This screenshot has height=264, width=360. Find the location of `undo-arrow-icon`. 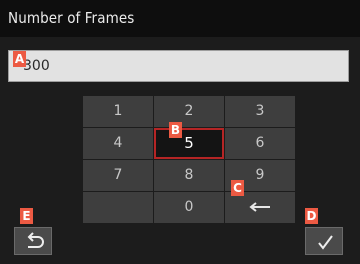

undo-arrow-icon is located at coordinates (35, 240).